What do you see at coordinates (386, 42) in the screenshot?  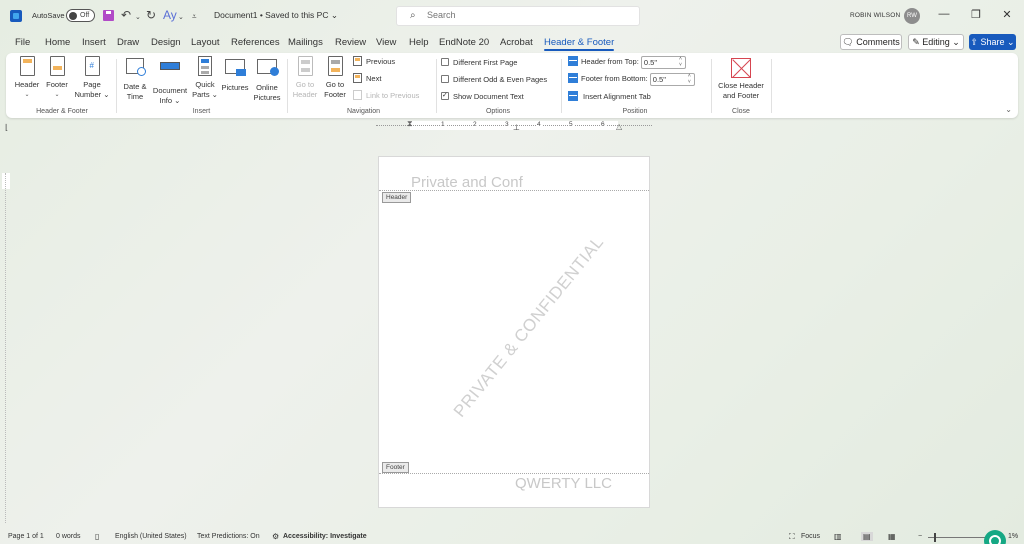 I see `tab-view: View` at bounding box center [386, 42].